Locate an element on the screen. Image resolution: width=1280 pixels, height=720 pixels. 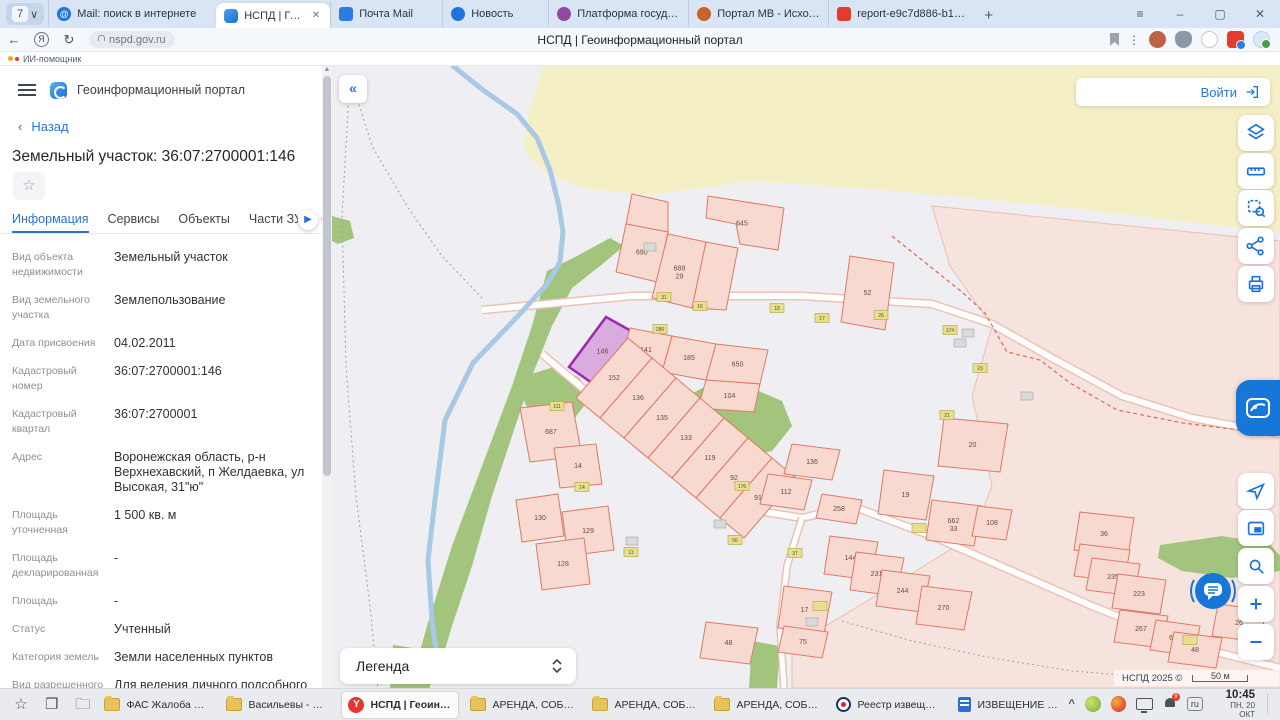
folder-icon is located at coordinates (112, 703).